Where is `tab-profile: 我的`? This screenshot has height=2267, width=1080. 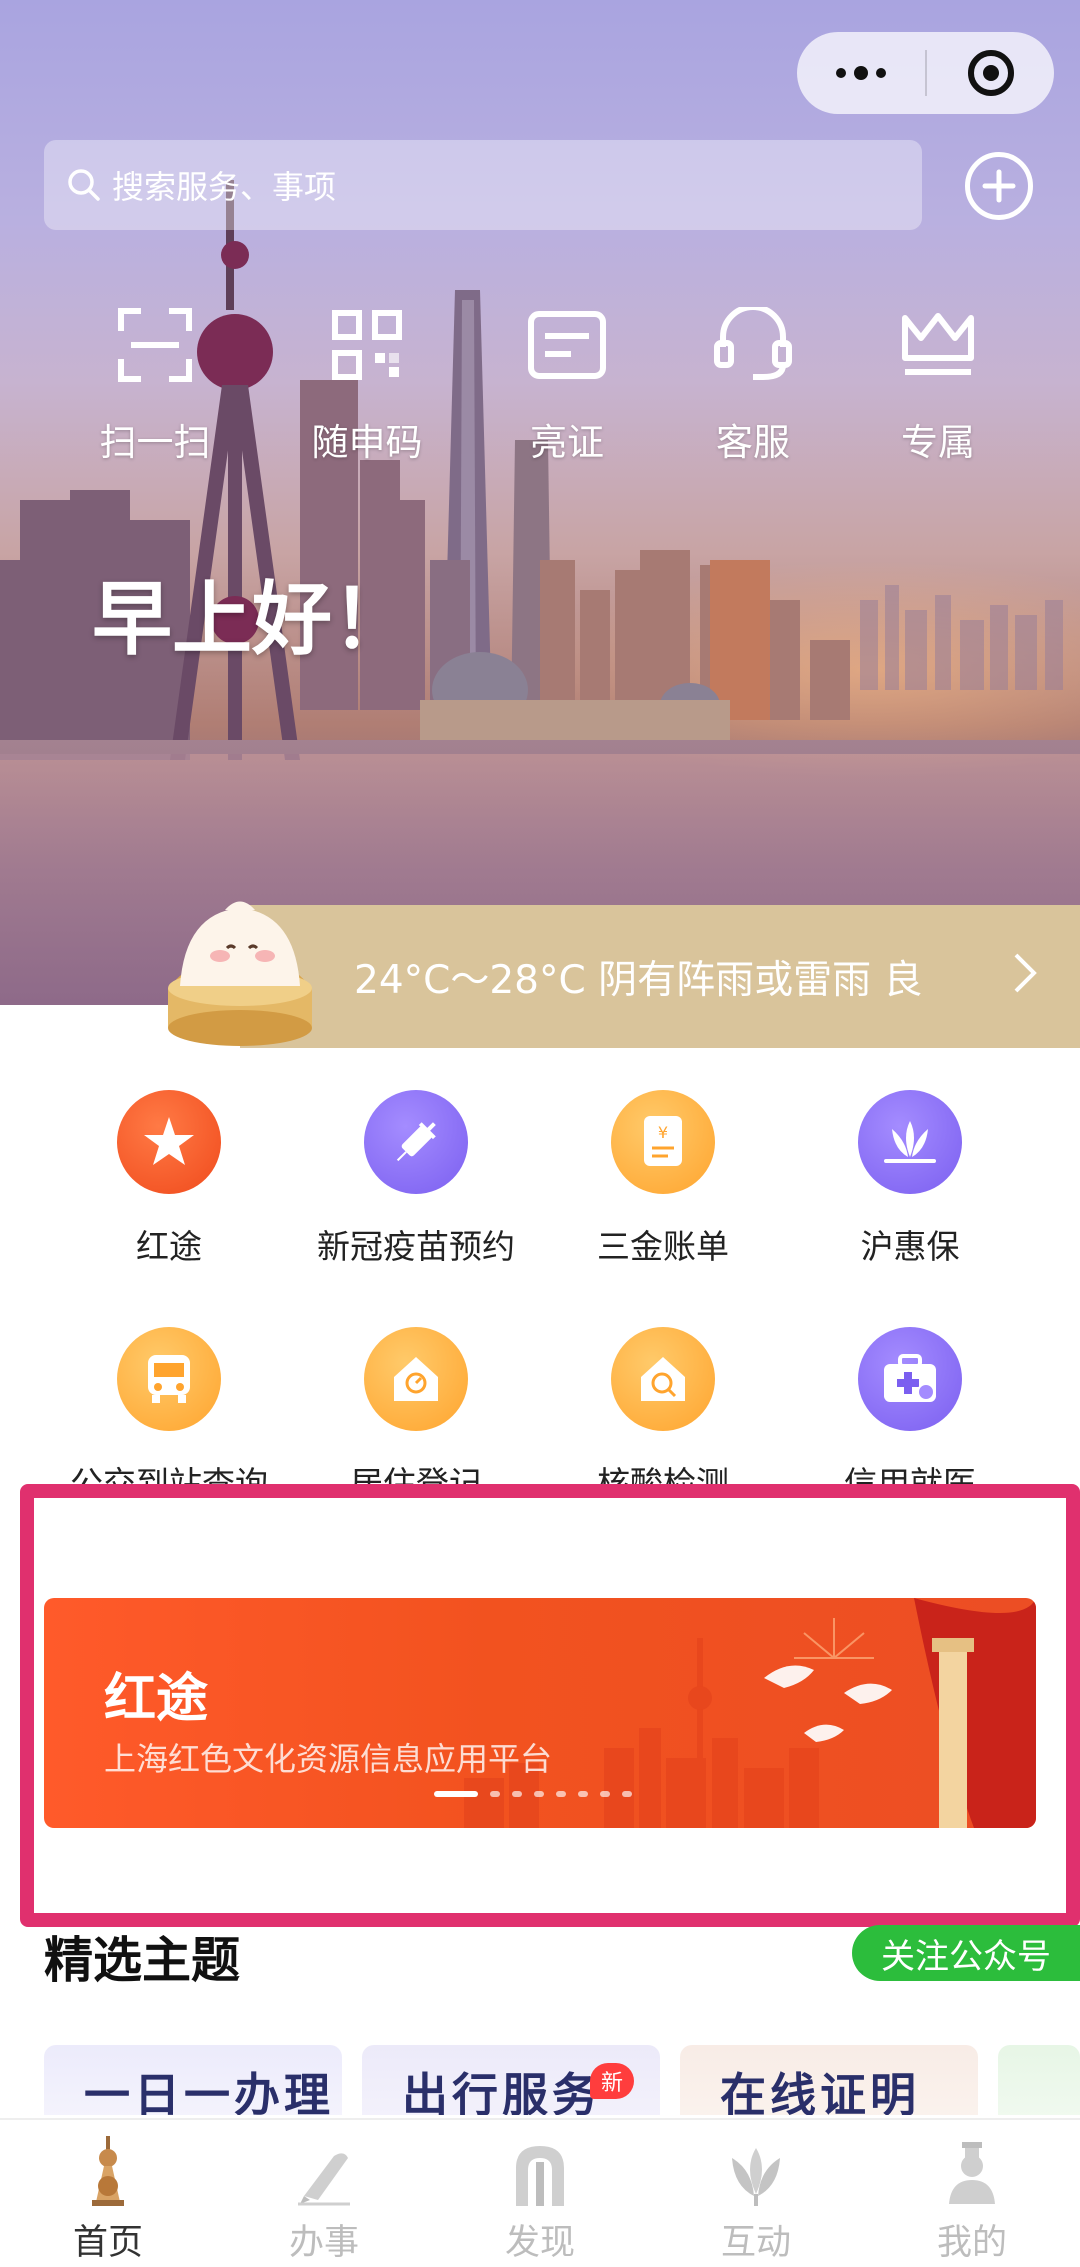 tab-profile: 我的 is located at coordinates (972, 2193).